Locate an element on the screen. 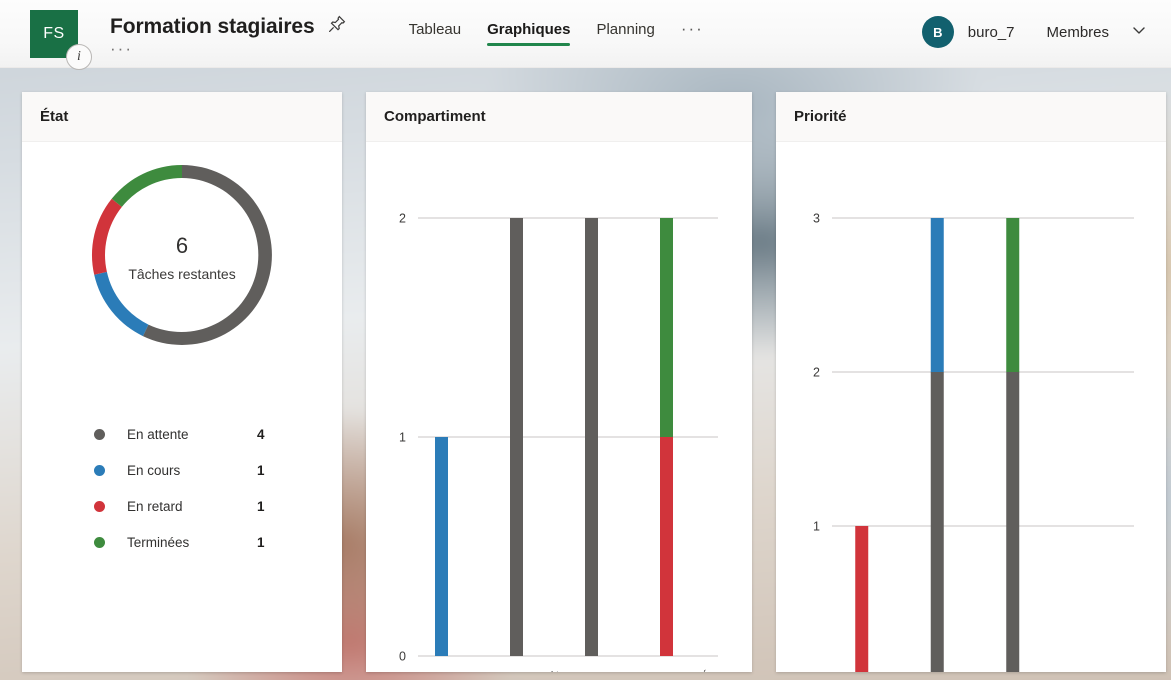  legend-item-en-retard: En retard 1 is located at coordinates (218, 506).